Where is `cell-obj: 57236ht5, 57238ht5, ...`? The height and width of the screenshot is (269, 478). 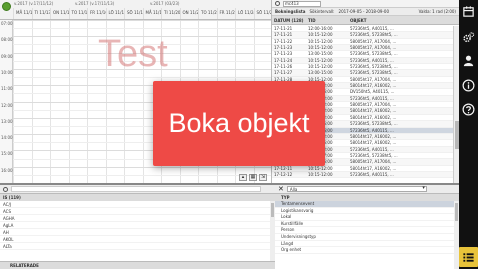 cell-obj: 57236ht5, 57238ht5, ... is located at coordinates (374, 73).